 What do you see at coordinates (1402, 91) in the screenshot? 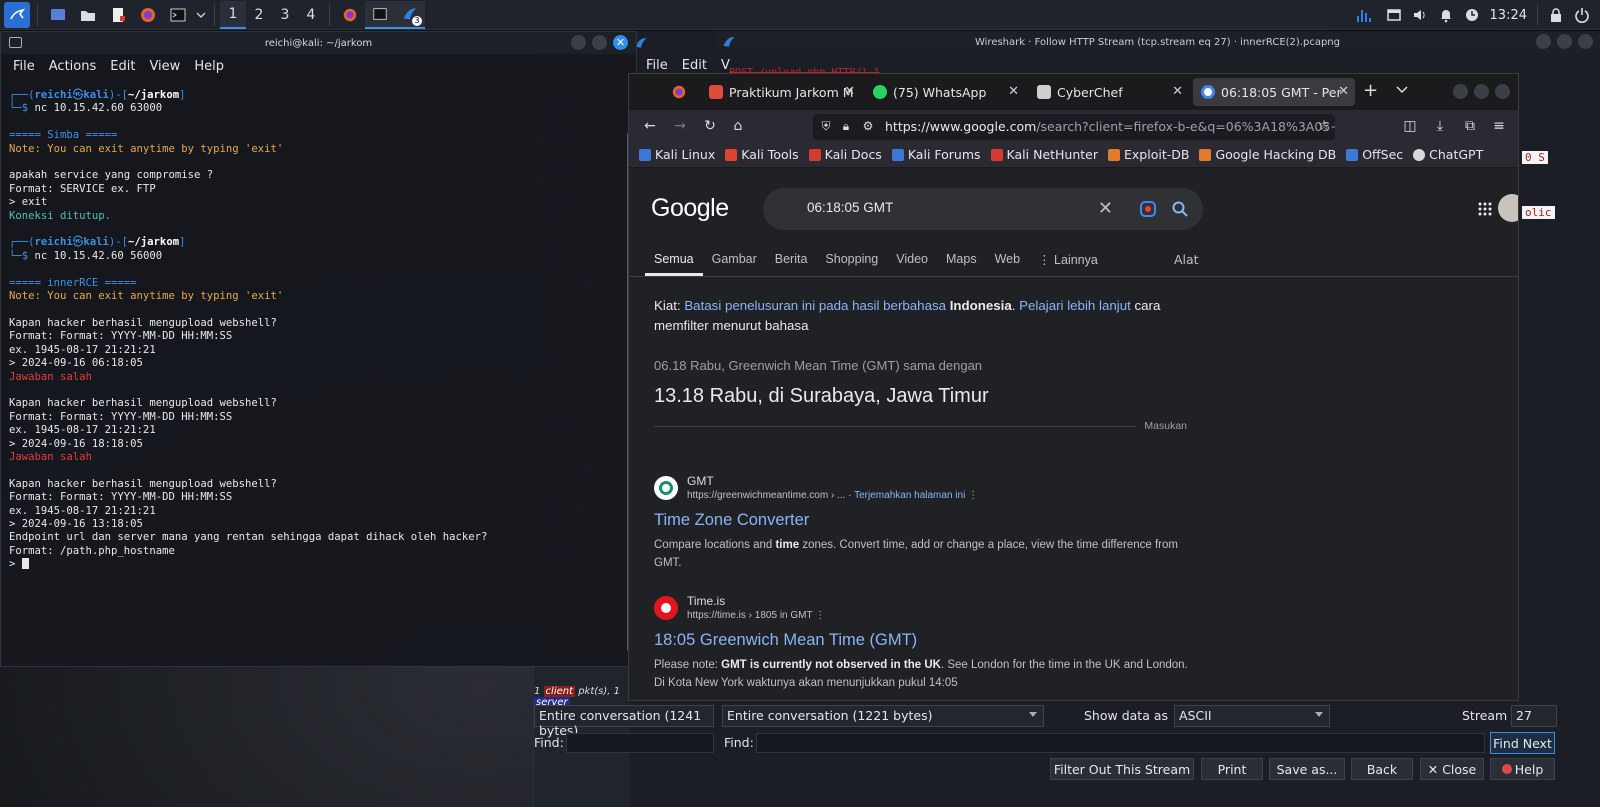
I see `list-all-tabs-icon` at bounding box center [1402, 91].